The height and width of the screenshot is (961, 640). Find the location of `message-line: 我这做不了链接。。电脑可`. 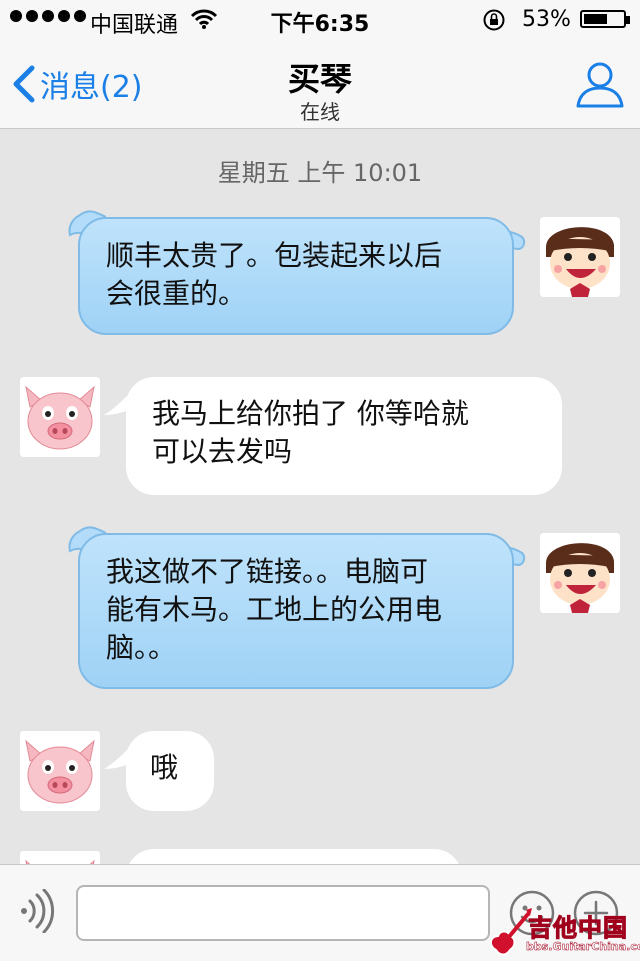

message-line: 我这做不了链接。。电脑可 is located at coordinates (267, 571).